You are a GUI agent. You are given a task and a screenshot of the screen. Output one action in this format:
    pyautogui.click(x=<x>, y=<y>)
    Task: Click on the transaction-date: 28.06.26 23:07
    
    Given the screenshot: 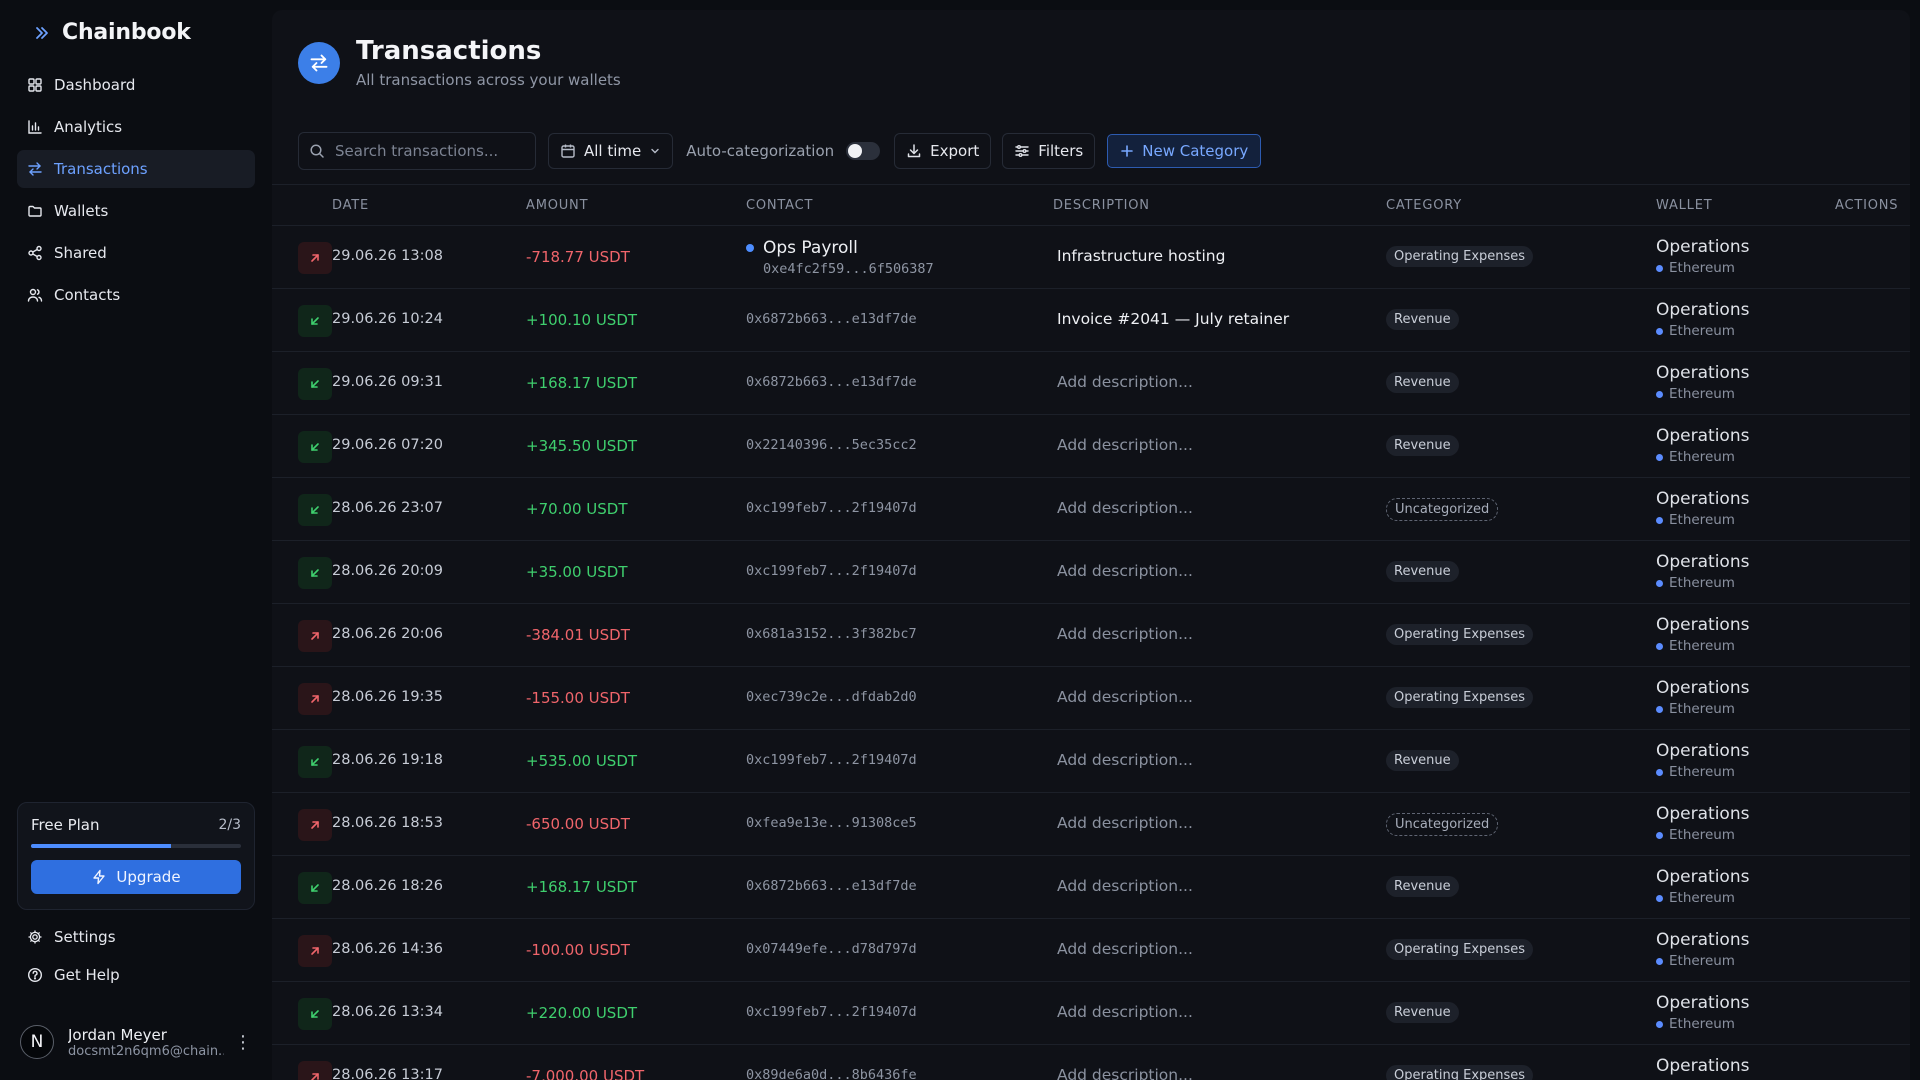 What is the action you would take?
    pyautogui.click(x=387, y=508)
    